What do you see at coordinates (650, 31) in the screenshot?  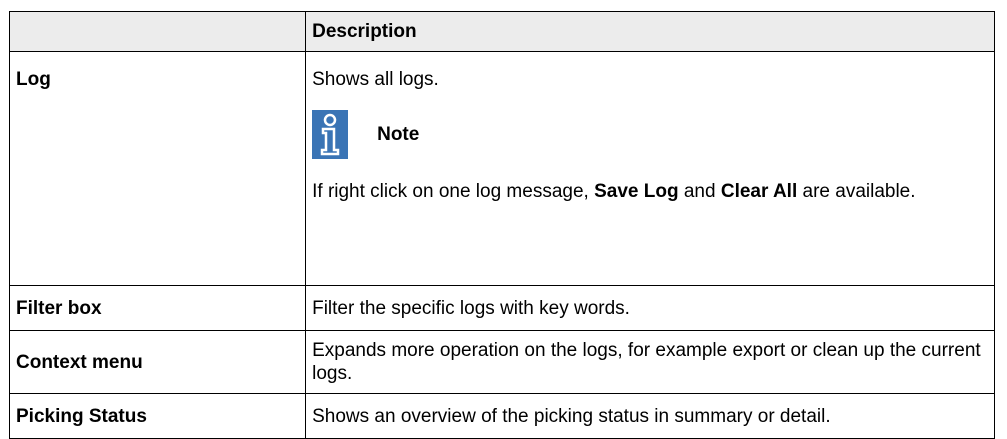 I see `header-cell-description: Description` at bounding box center [650, 31].